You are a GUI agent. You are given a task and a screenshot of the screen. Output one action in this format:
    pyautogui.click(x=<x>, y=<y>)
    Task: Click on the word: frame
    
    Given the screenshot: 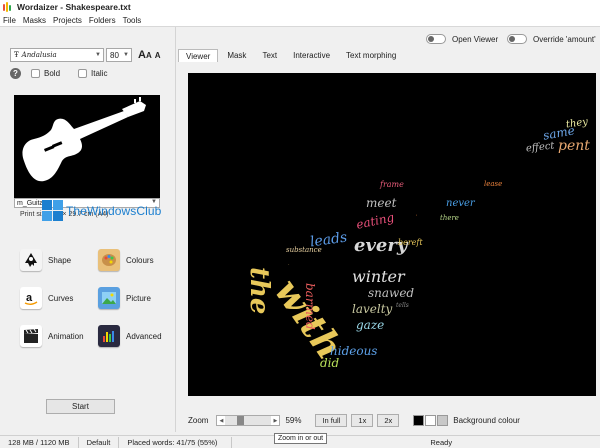 What is the action you would take?
    pyautogui.click(x=392, y=184)
    